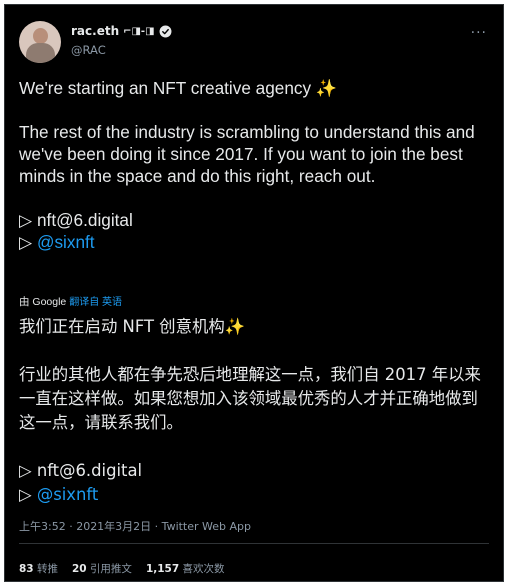 The height and width of the screenshot is (586, 512). What do you see at coordinates (255, 495) in the screenshot?
I see `translated-contact-handle-line: ▷ @sixnft` at bounding box center [255, 495].